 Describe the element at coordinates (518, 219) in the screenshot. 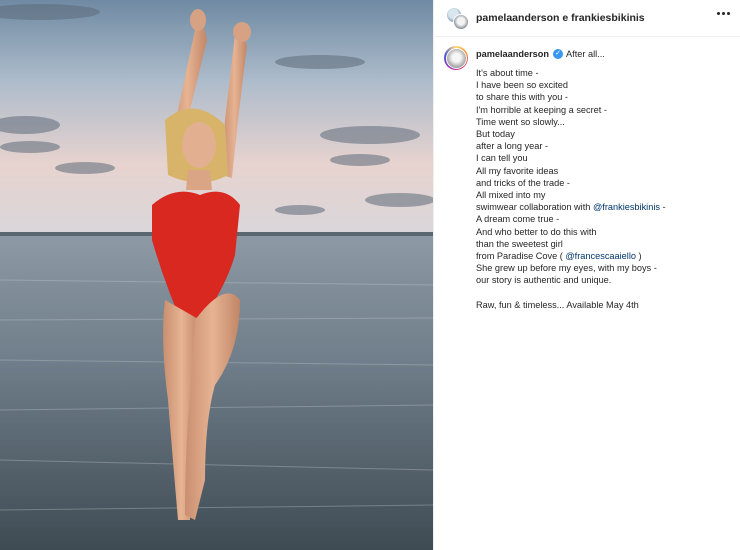

I see `caption-line: A dream come true -` at that location.